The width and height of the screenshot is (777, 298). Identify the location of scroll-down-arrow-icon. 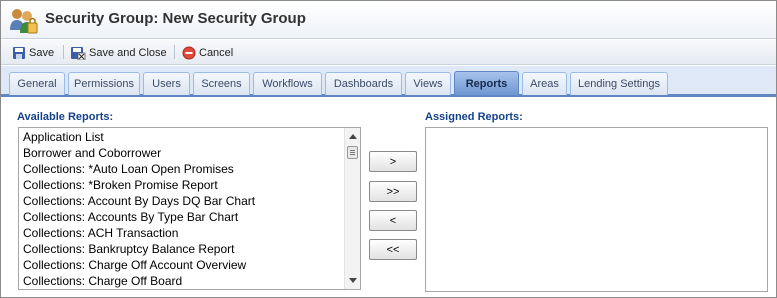
(353, 280).